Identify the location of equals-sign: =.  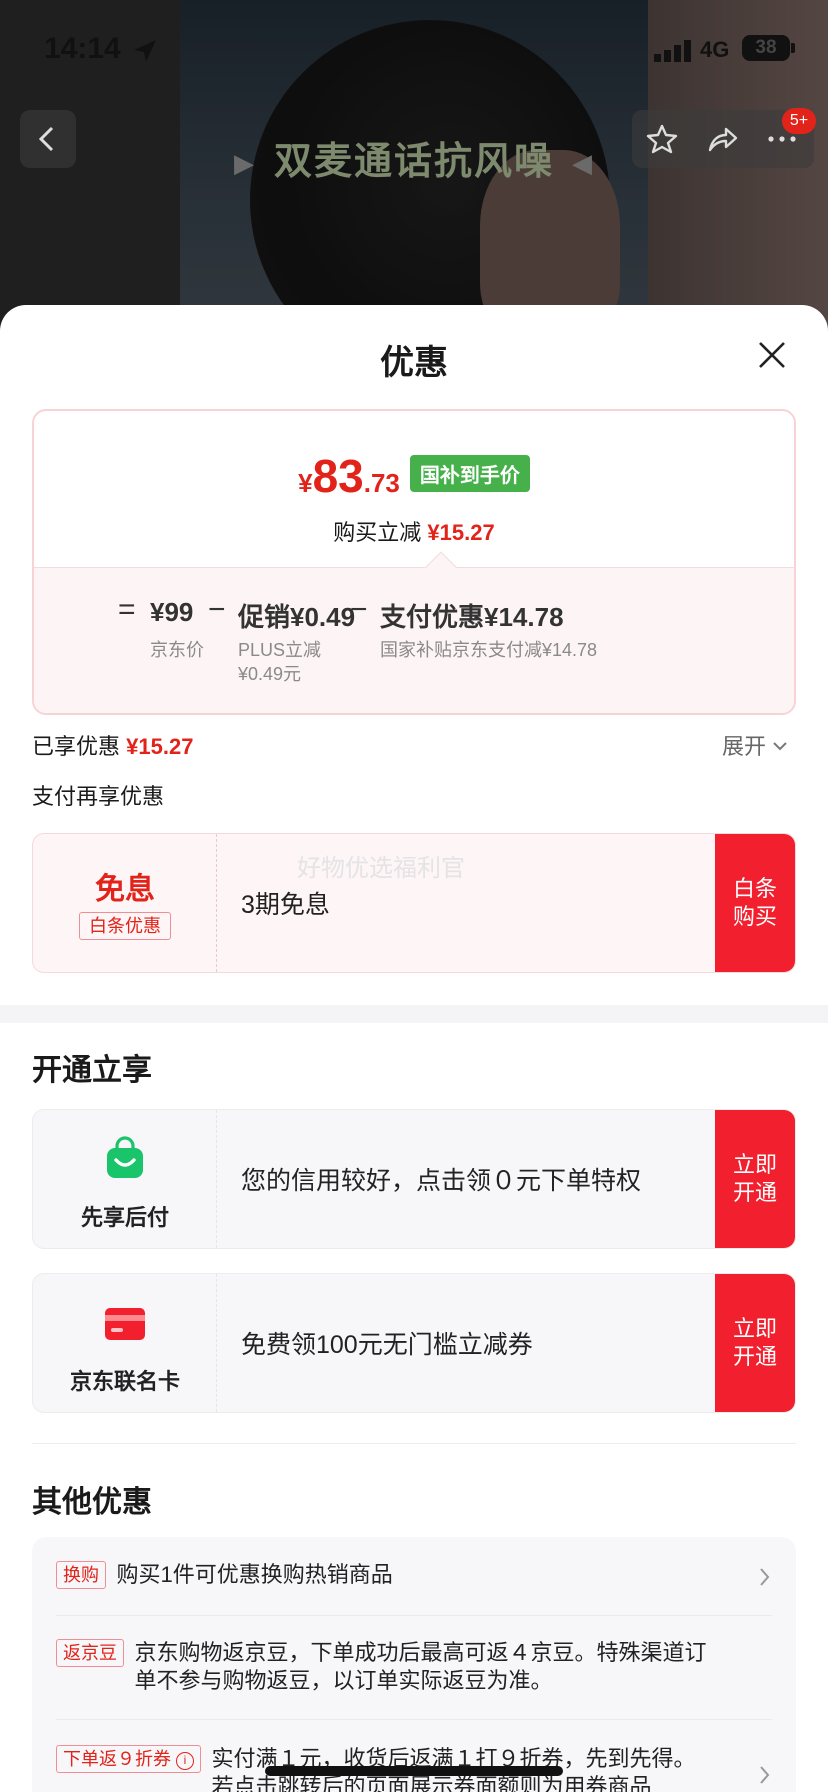
(127, 609).